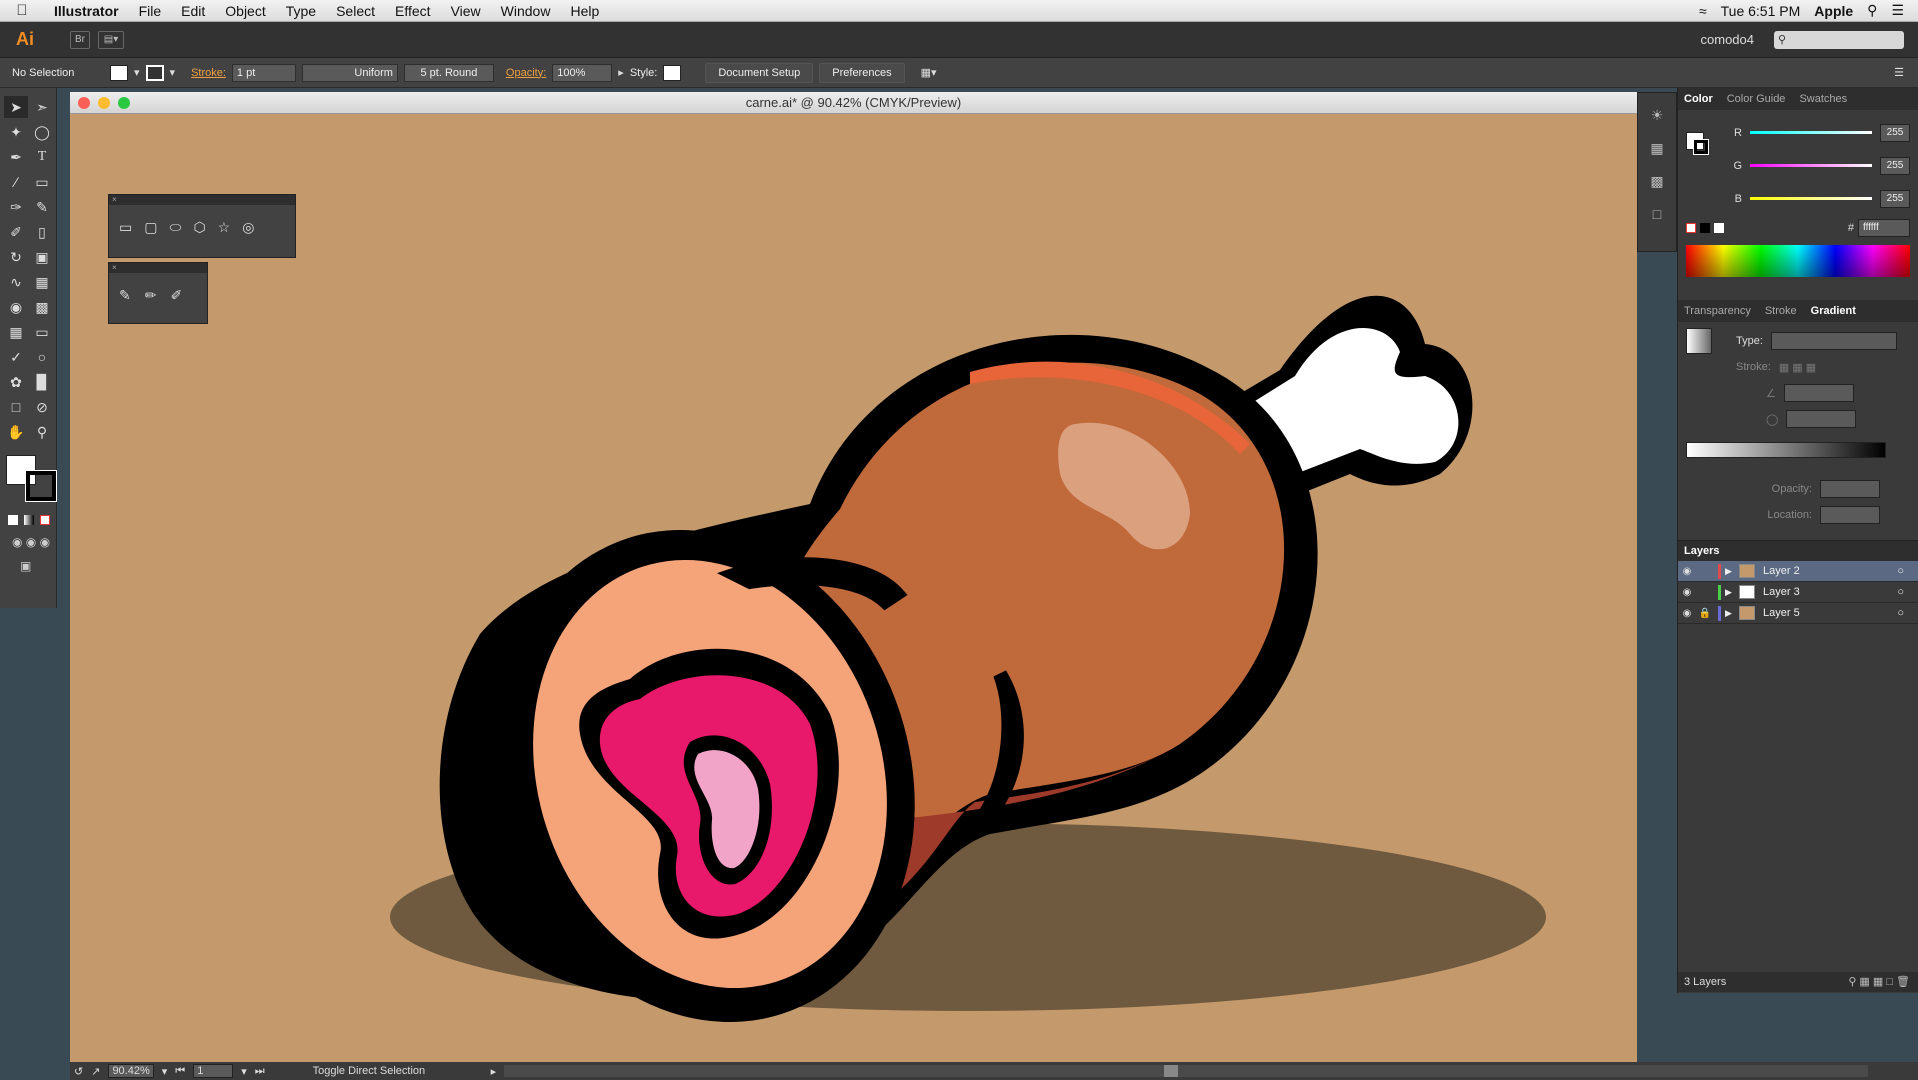 Image resolution: width=1918 pixels, height=1080 pixels. Describe the element at coordinates (1727, 39) in the screenshot. I see `workspace-switcher: comodo4` at that location.